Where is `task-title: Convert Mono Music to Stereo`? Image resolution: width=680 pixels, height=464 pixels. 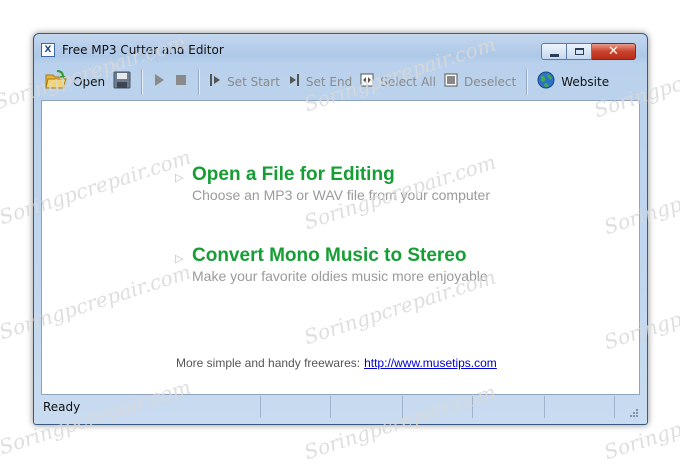 task-title: Convert Mono Music to Stereo is located at coordinates (340, 256).